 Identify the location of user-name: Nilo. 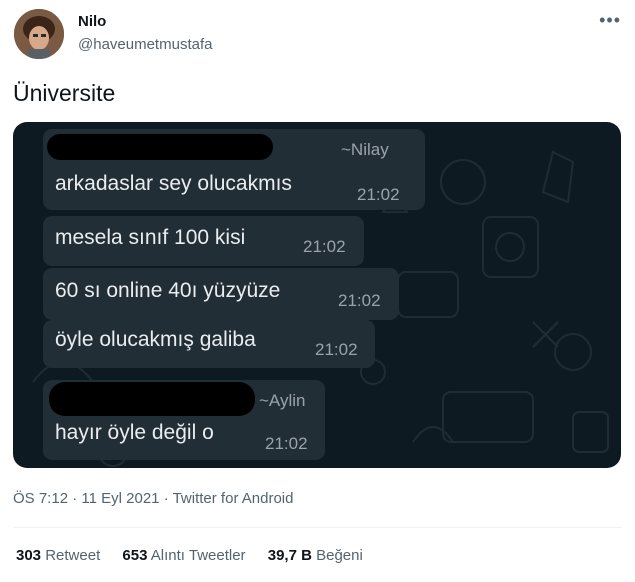
(92, 21).